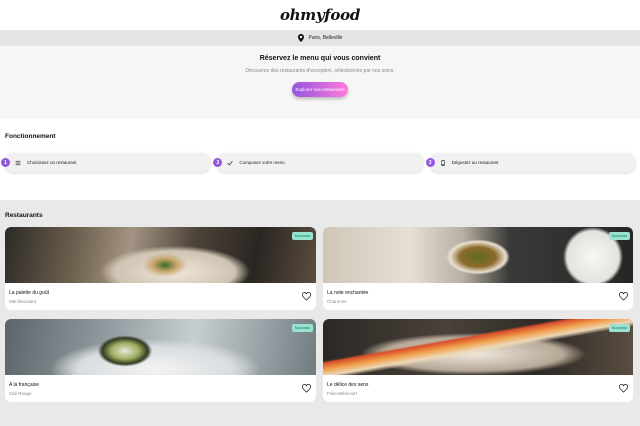  What do you see at coordinates (230, 162) in the screenshot?
I see `check-icon` at bounding box center [230, 162].